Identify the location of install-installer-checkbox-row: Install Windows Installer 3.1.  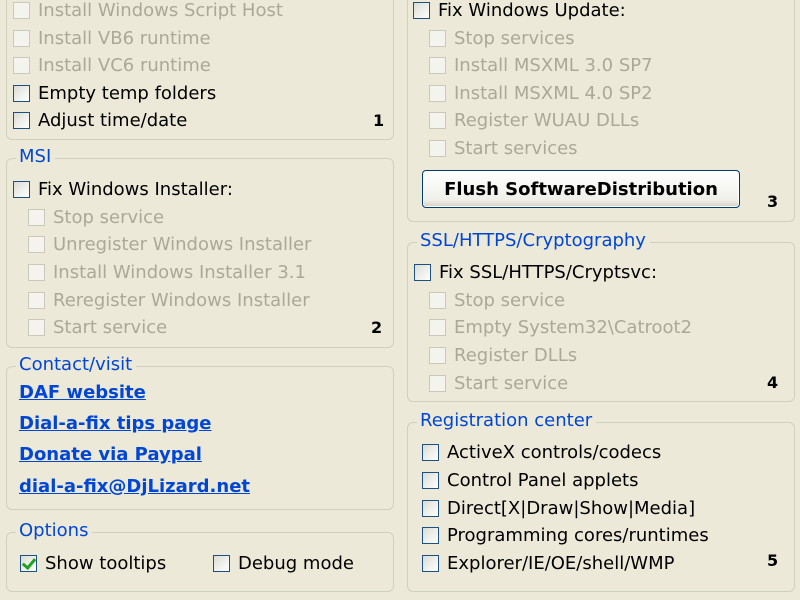
(167, 272).